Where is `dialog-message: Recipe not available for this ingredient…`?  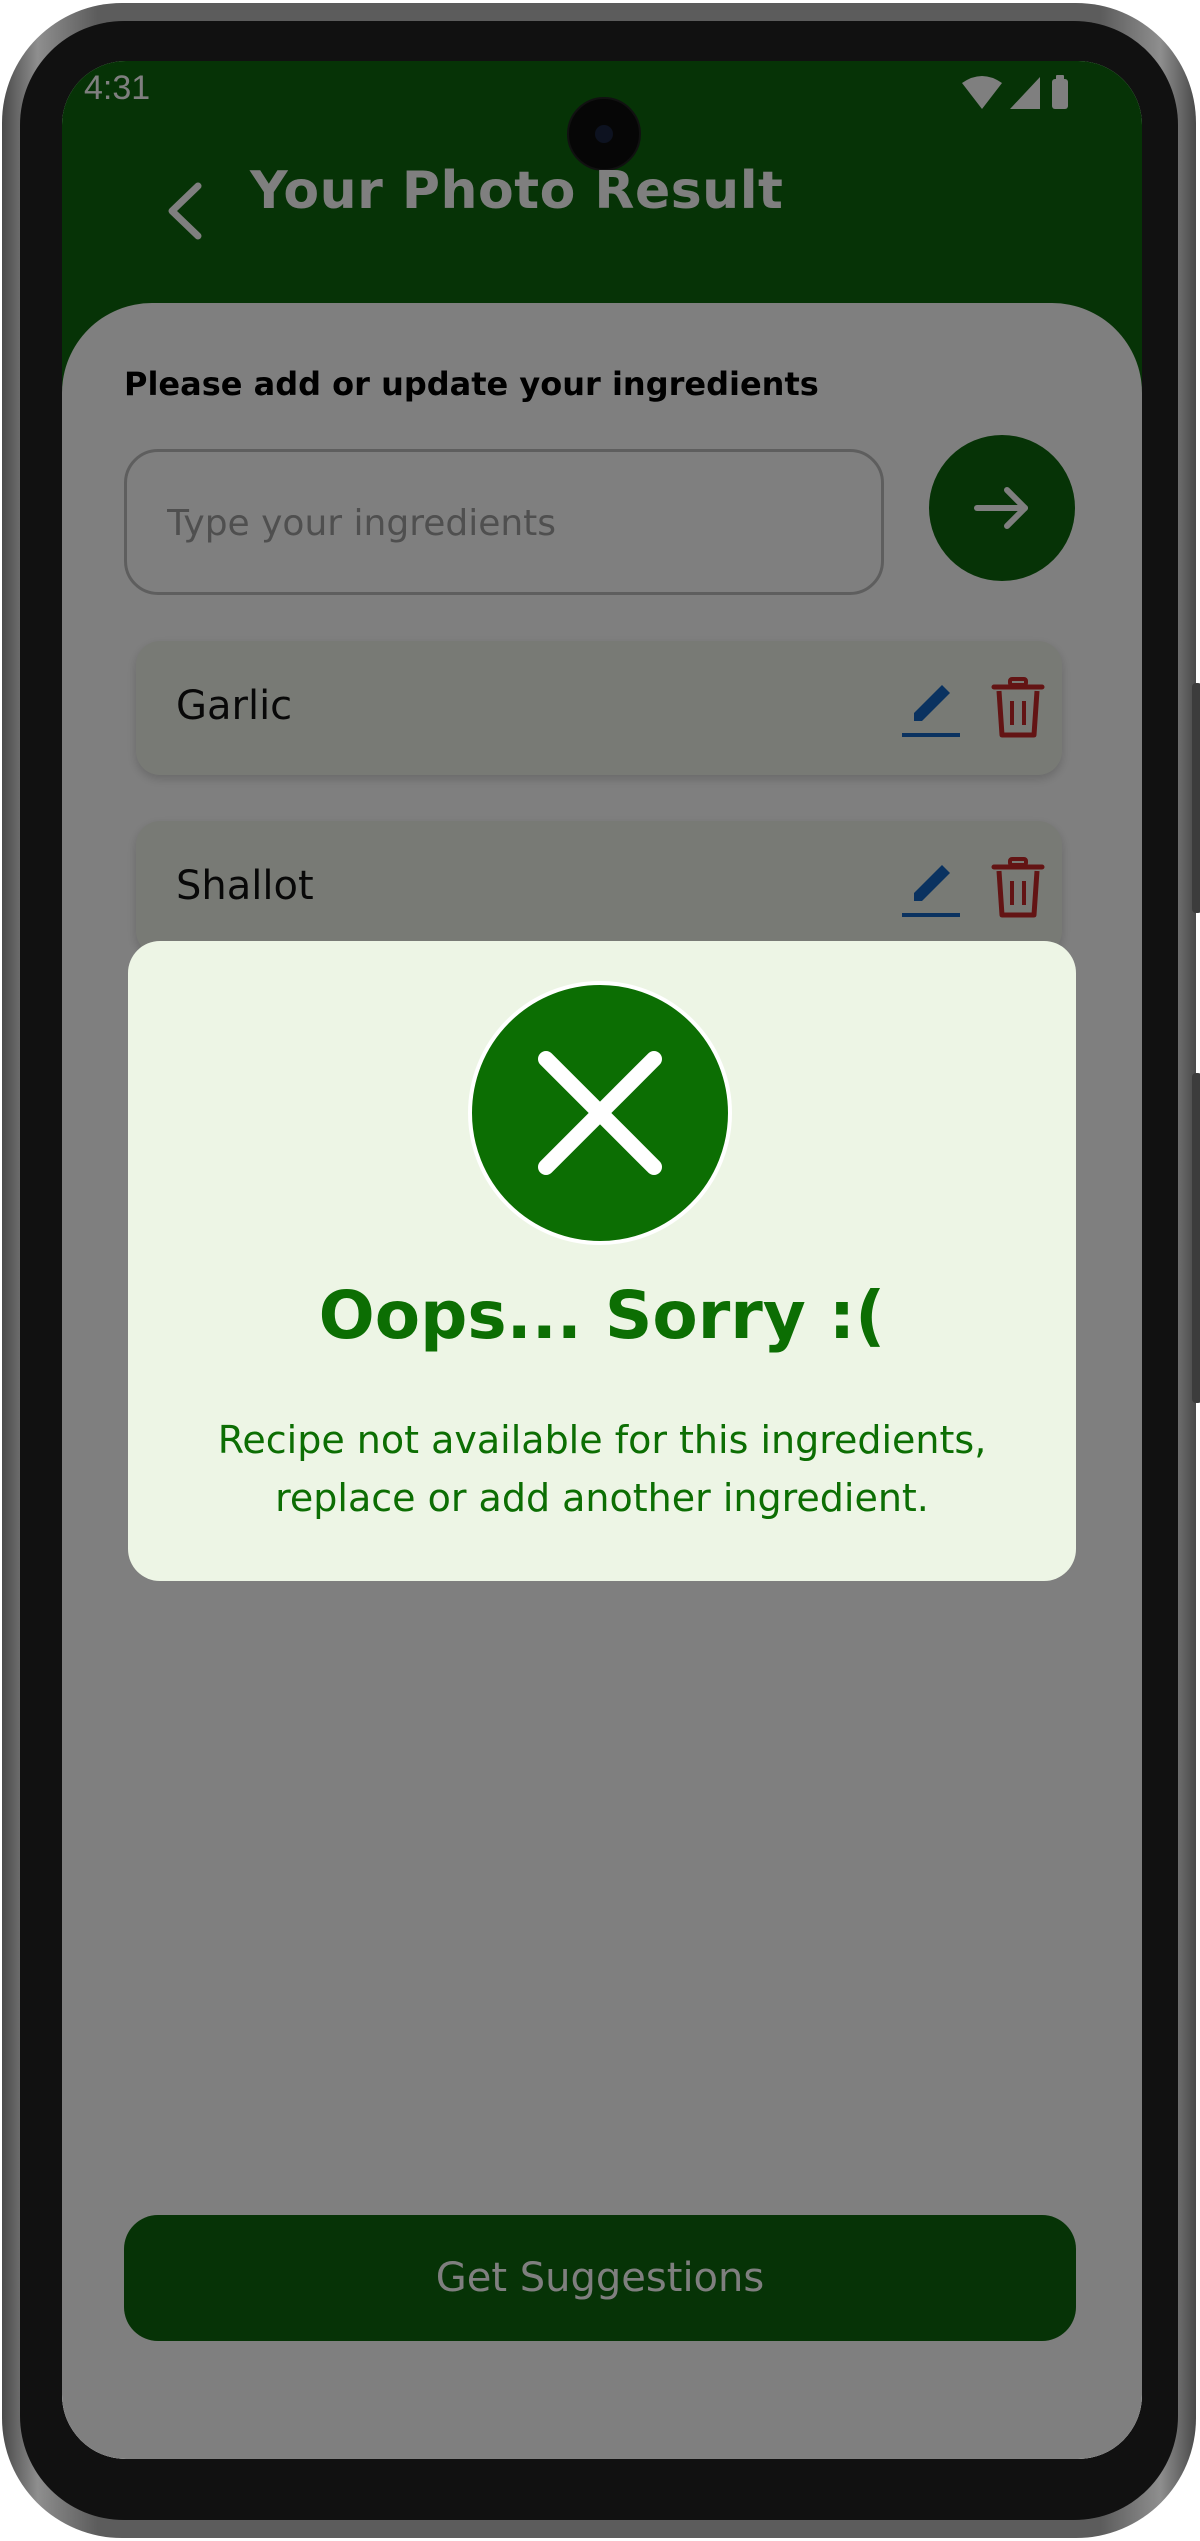
dialog-message: Recipe not available for this ingredient… is located at coordinates (602, 1469).